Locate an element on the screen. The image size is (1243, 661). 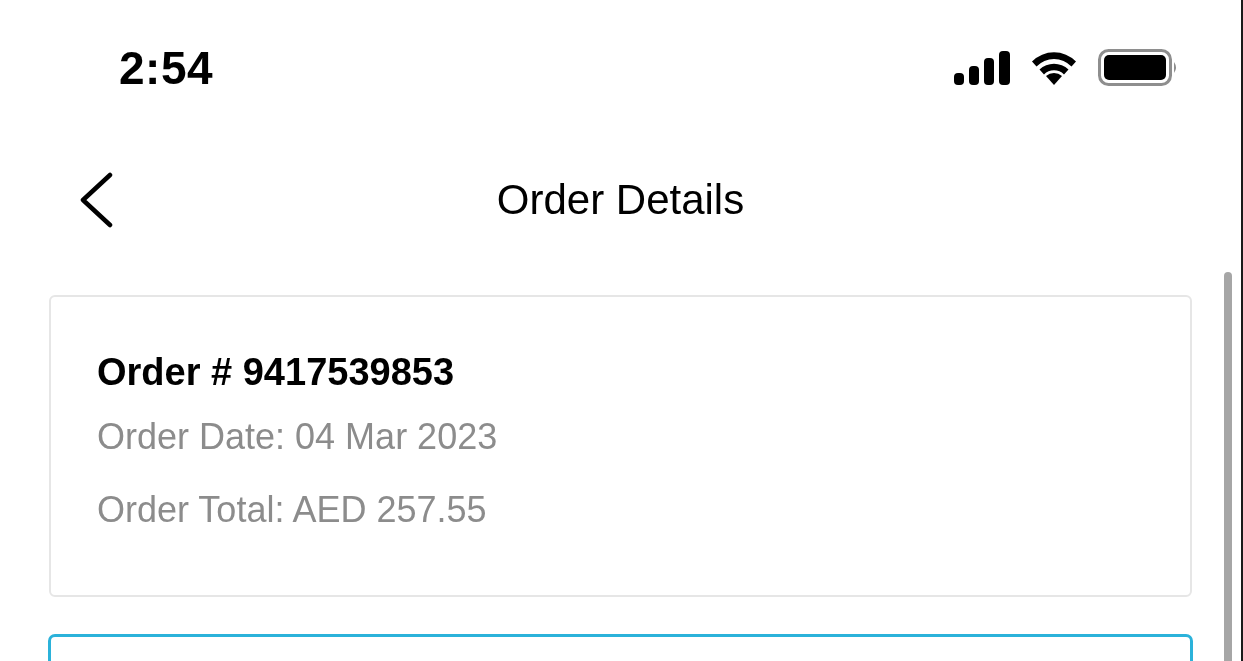
battery-icon is located at coordinates (1138, 67).